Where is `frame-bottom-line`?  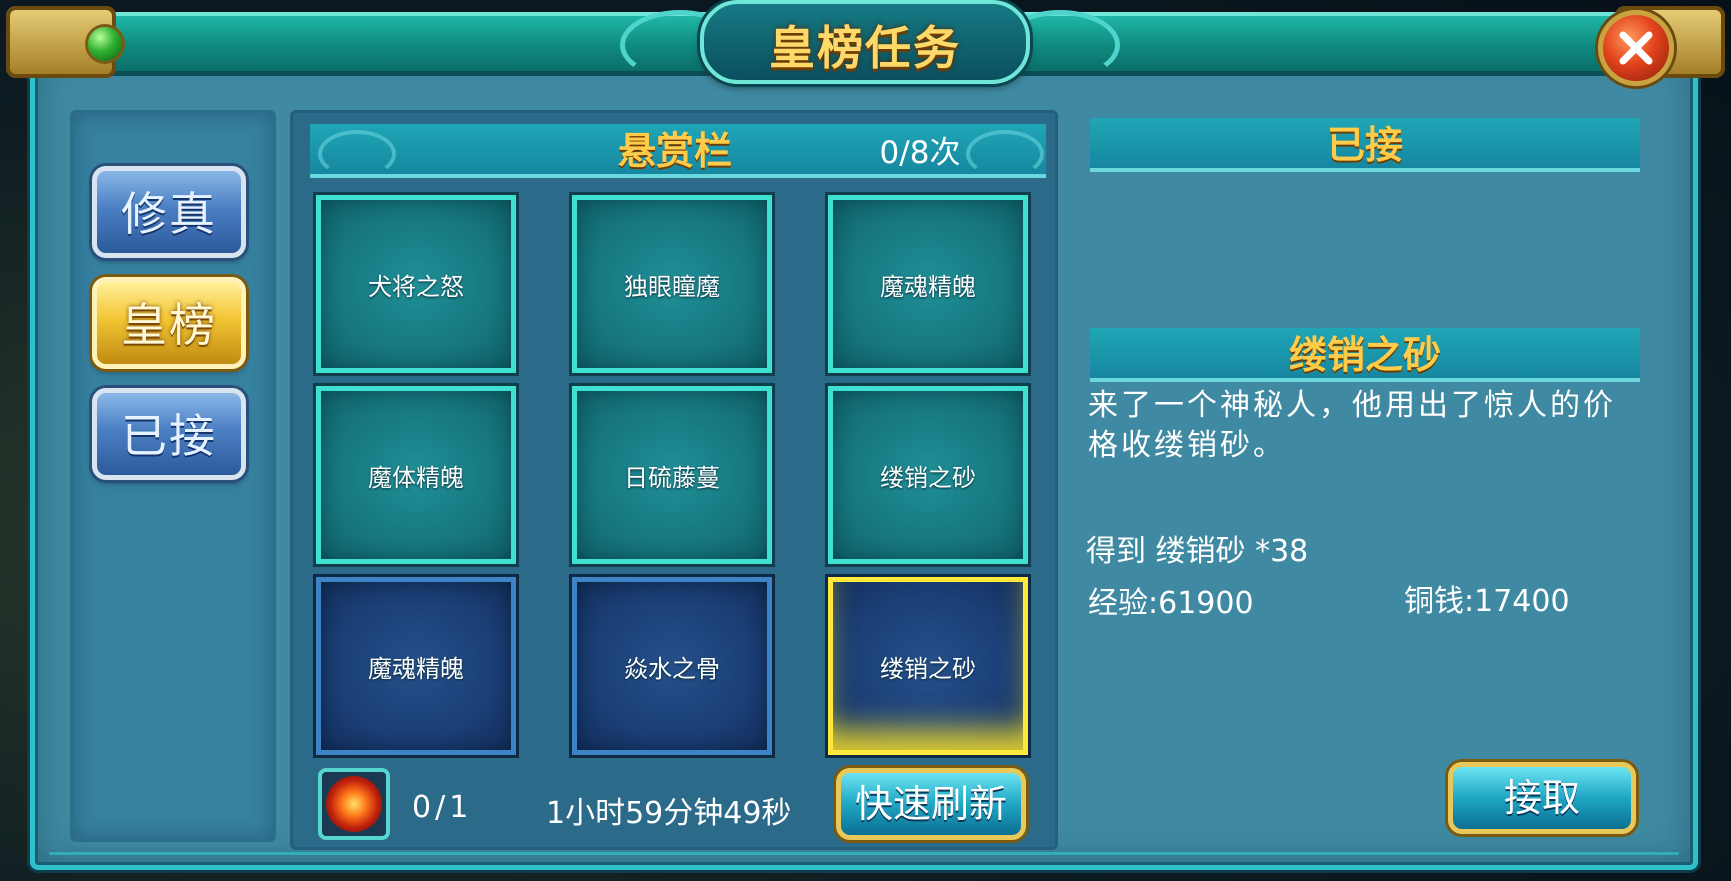
frame-bottom-line is located at coordinates (864, 853).